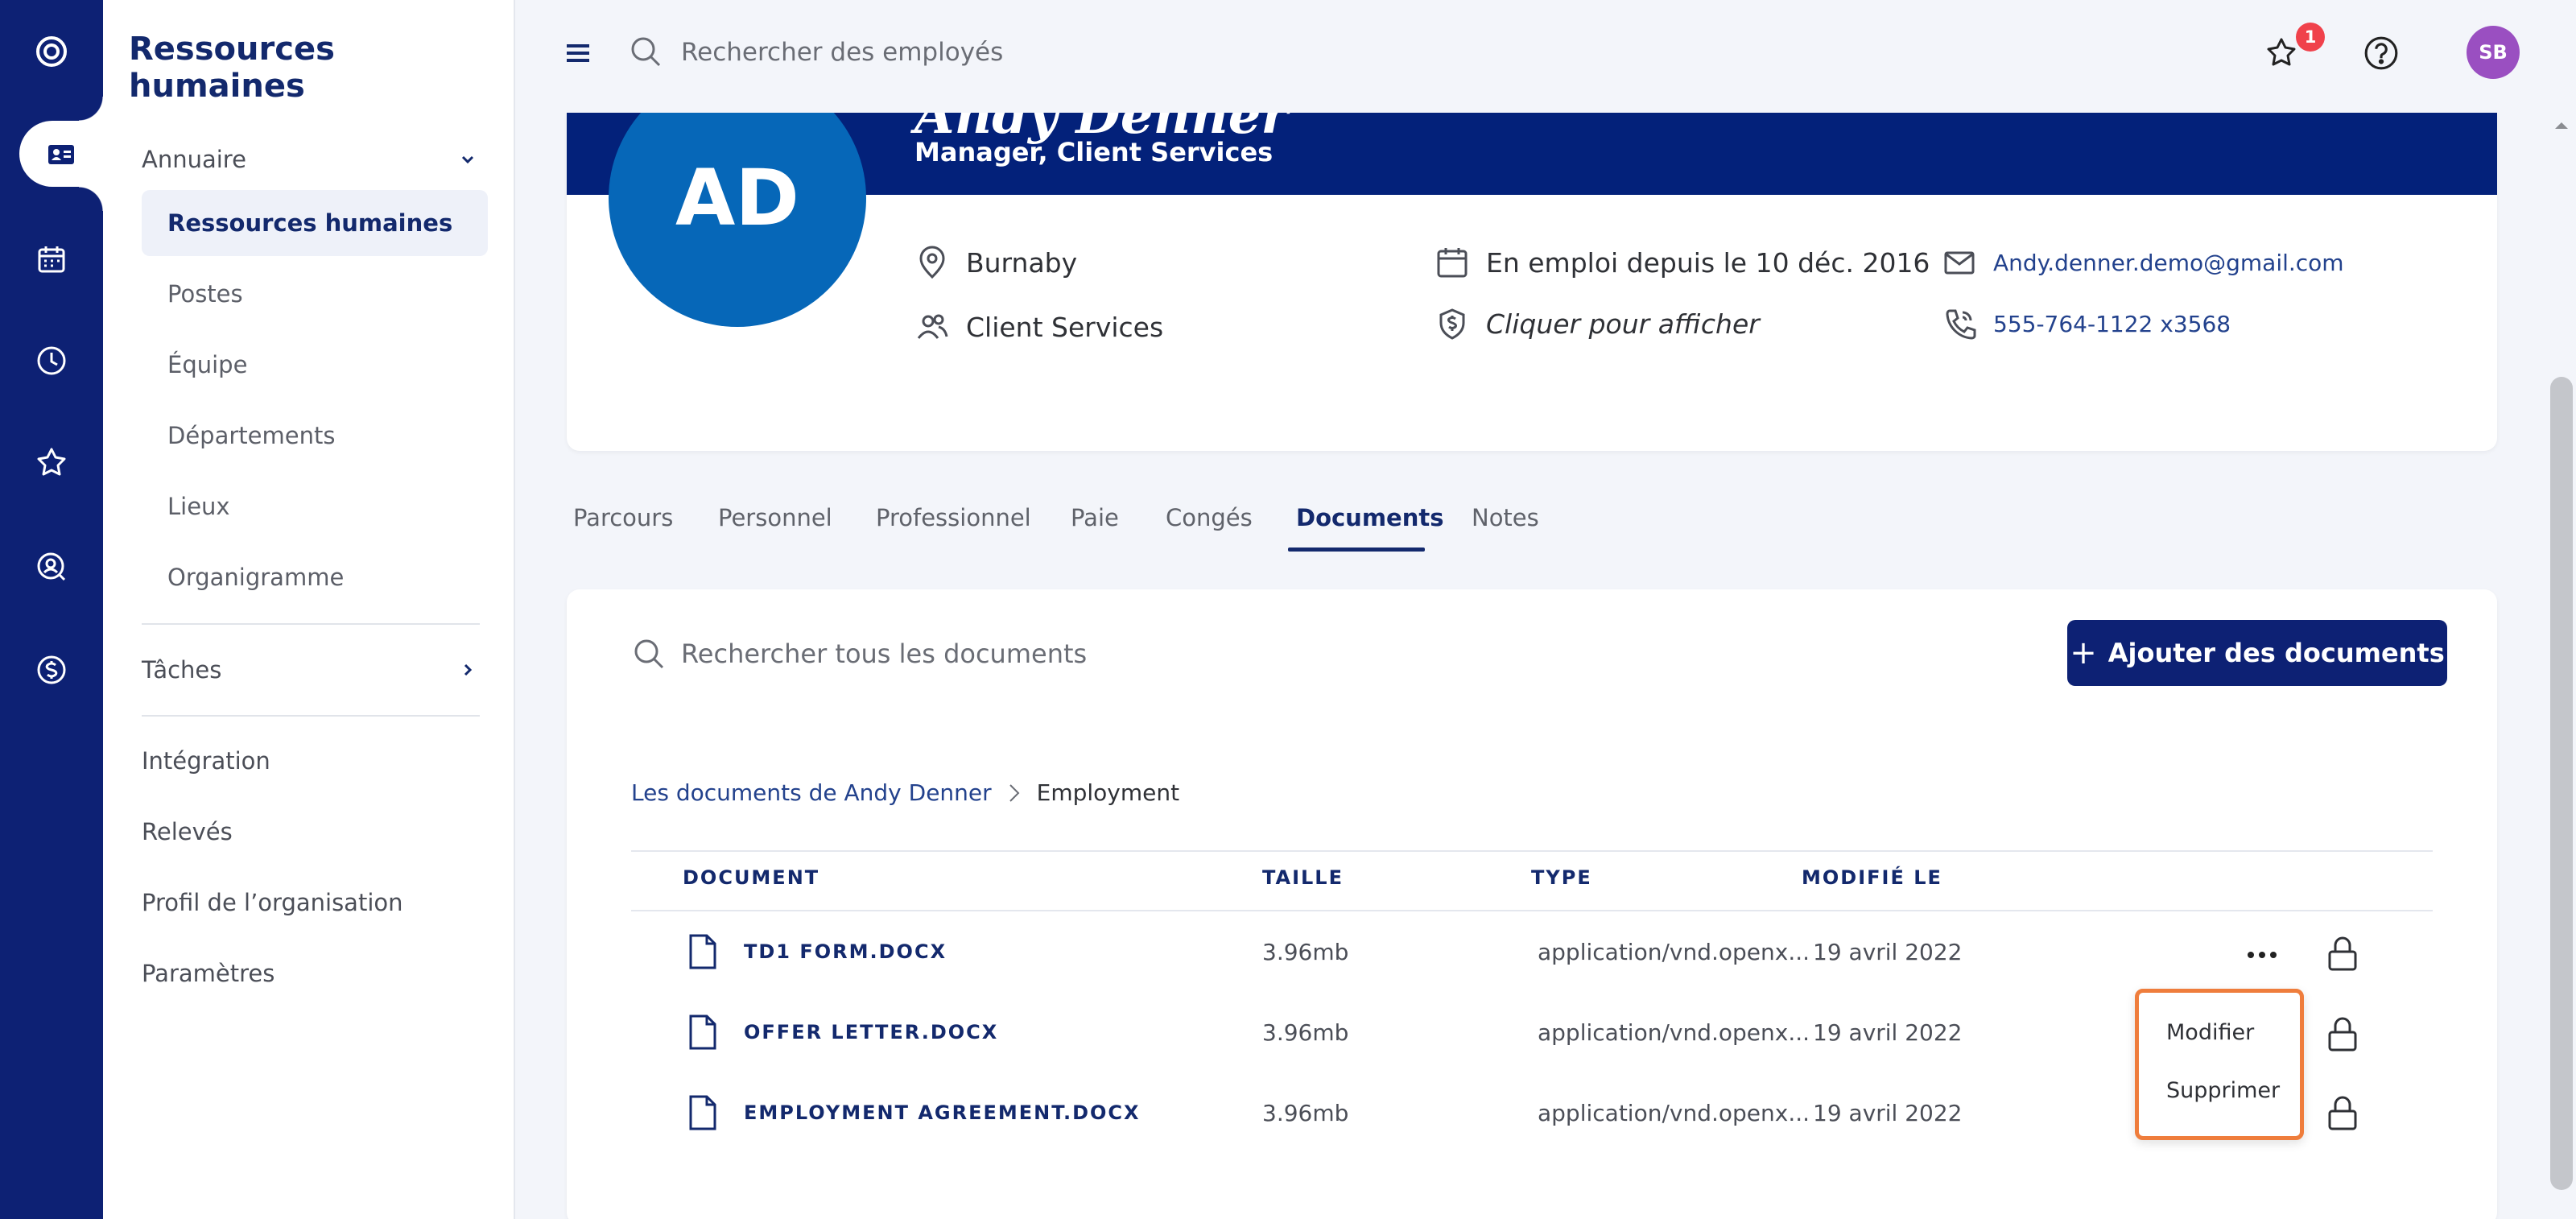 The width and height of the screenshot is (2576, 1219). Describe the element at coordinates (1561, 877) in the screenshot. I see `column-header-type: TYPE` at that location.